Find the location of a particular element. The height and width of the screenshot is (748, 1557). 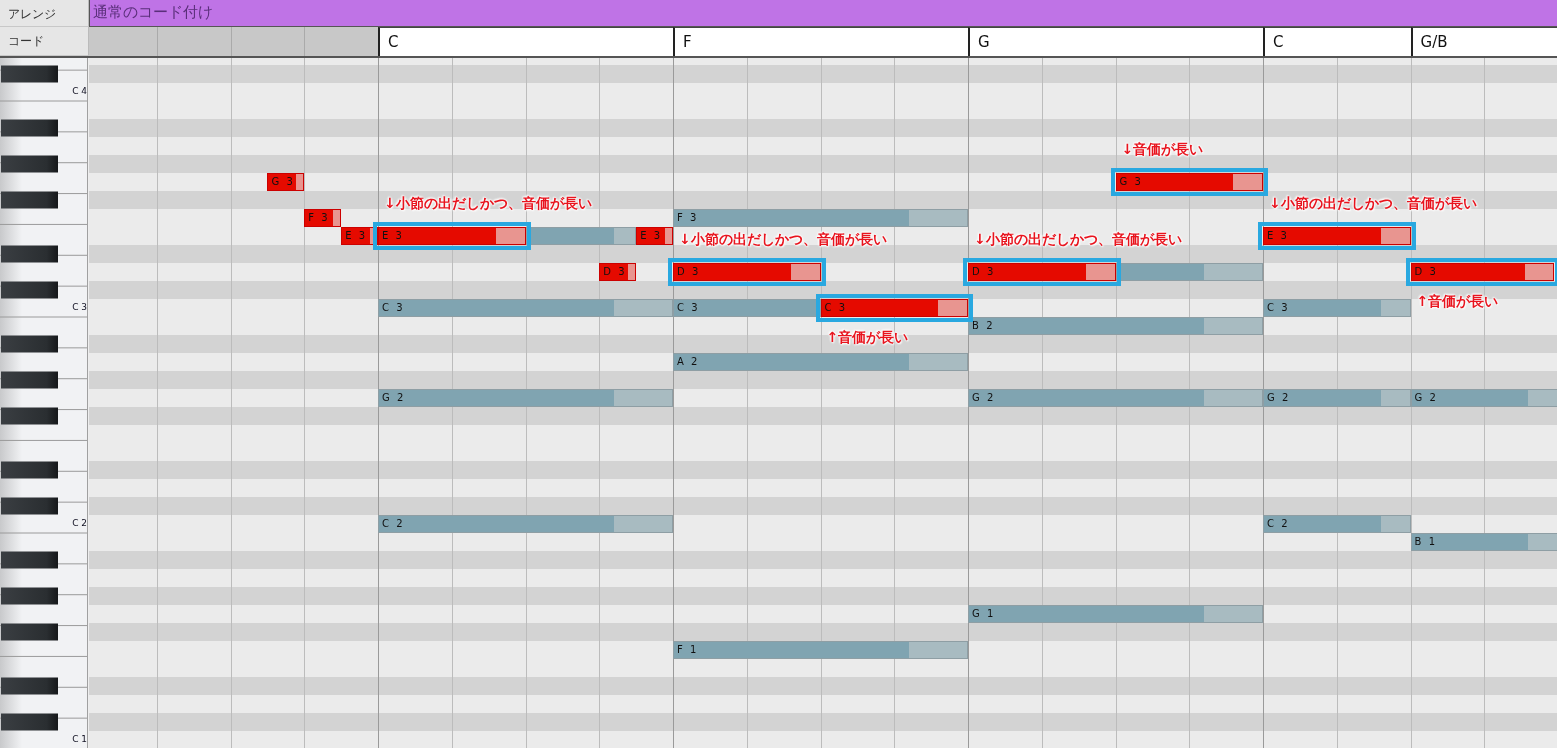

octave-label: C 1 is located at coordinates (79, 739).